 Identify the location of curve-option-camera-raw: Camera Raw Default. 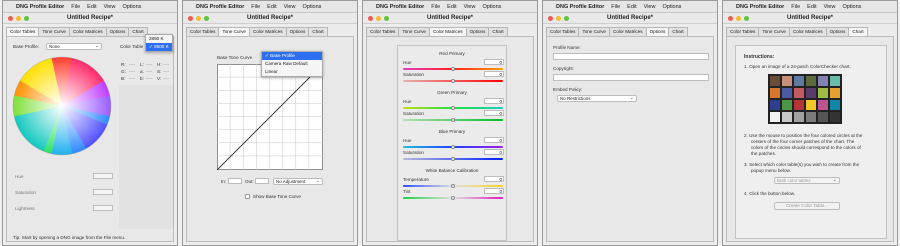
(292, 64).